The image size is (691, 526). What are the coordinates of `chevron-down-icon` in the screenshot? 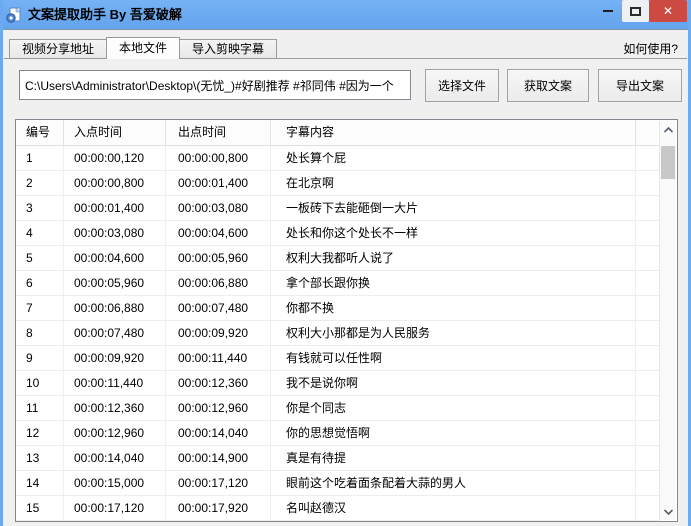 It's located at (668, 511).